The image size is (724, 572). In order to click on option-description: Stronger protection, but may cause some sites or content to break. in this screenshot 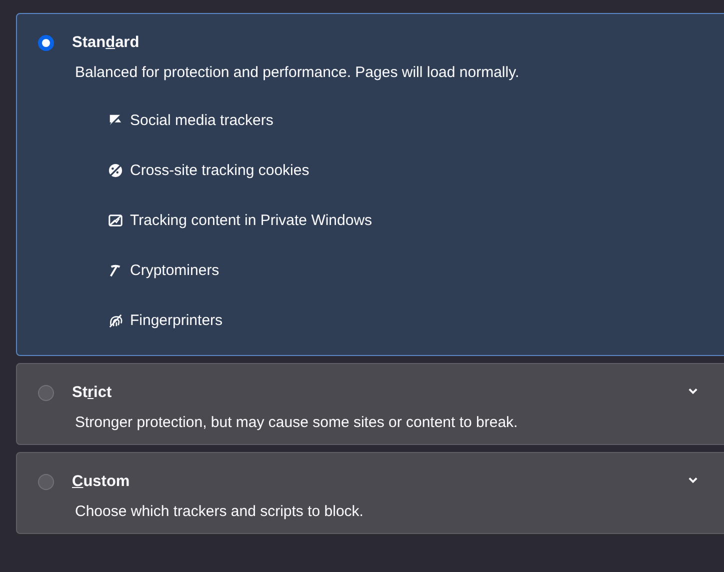, I will do `click(297, 422)`.